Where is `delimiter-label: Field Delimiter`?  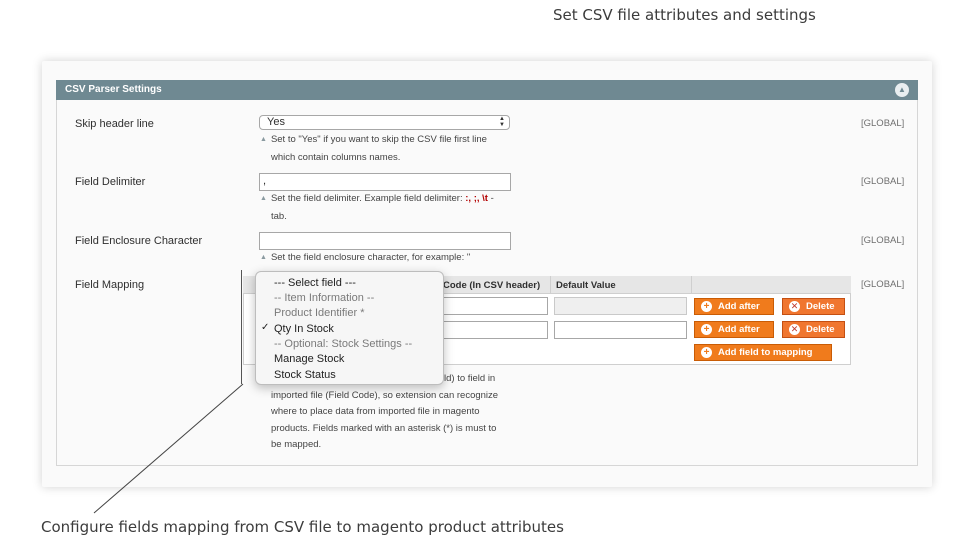
delimiter-label: Field Delimiter is located at coordinates (110, 182).